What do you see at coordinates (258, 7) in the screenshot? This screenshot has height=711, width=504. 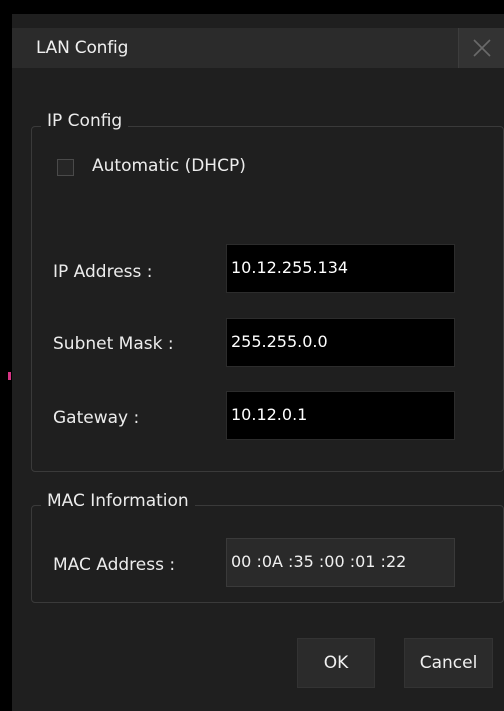 I see `background-strip` at bounding box center [258, 7].